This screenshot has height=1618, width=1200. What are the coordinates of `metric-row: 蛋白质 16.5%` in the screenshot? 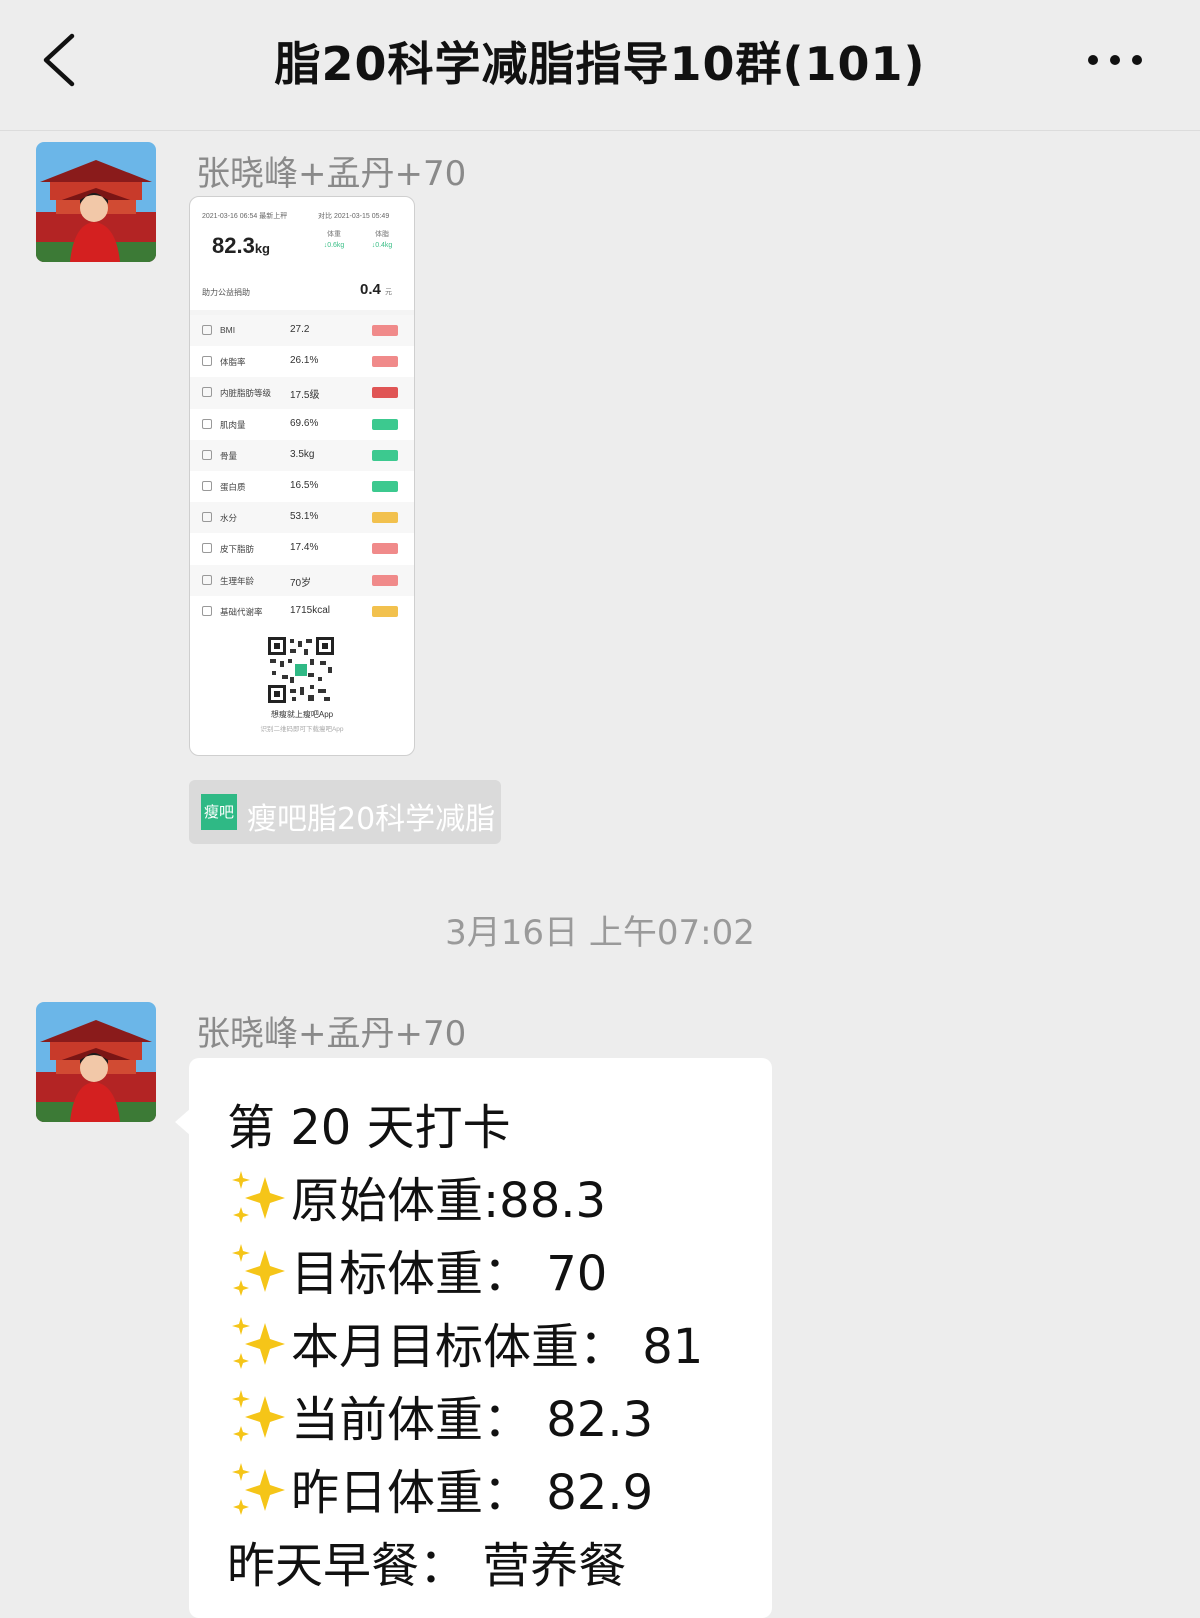 It's located at (302, 486).